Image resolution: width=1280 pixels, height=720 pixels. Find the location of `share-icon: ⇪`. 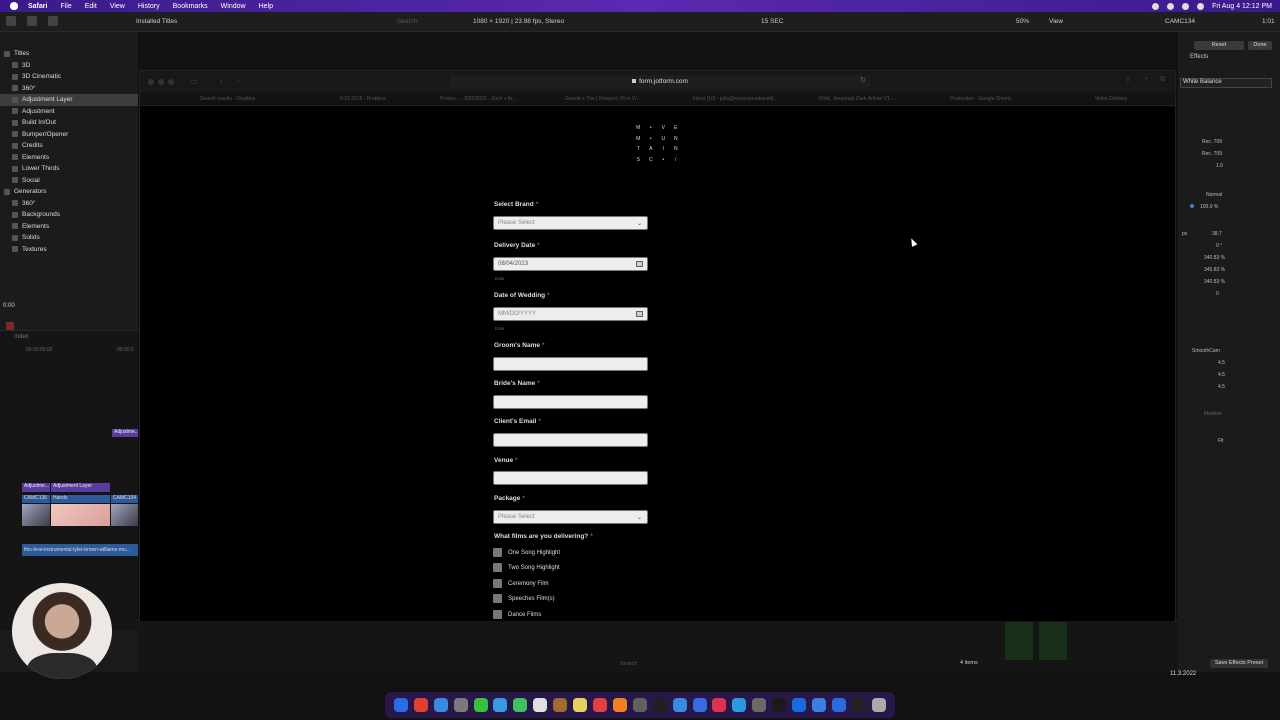

share-icon: ⇪ is located at coordinates (1128, 80).